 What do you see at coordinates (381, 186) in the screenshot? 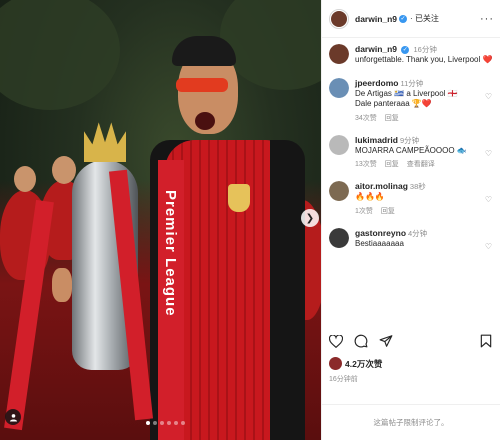
I see `comment-username: aitor.molinag` at bounding box center [381, 186].